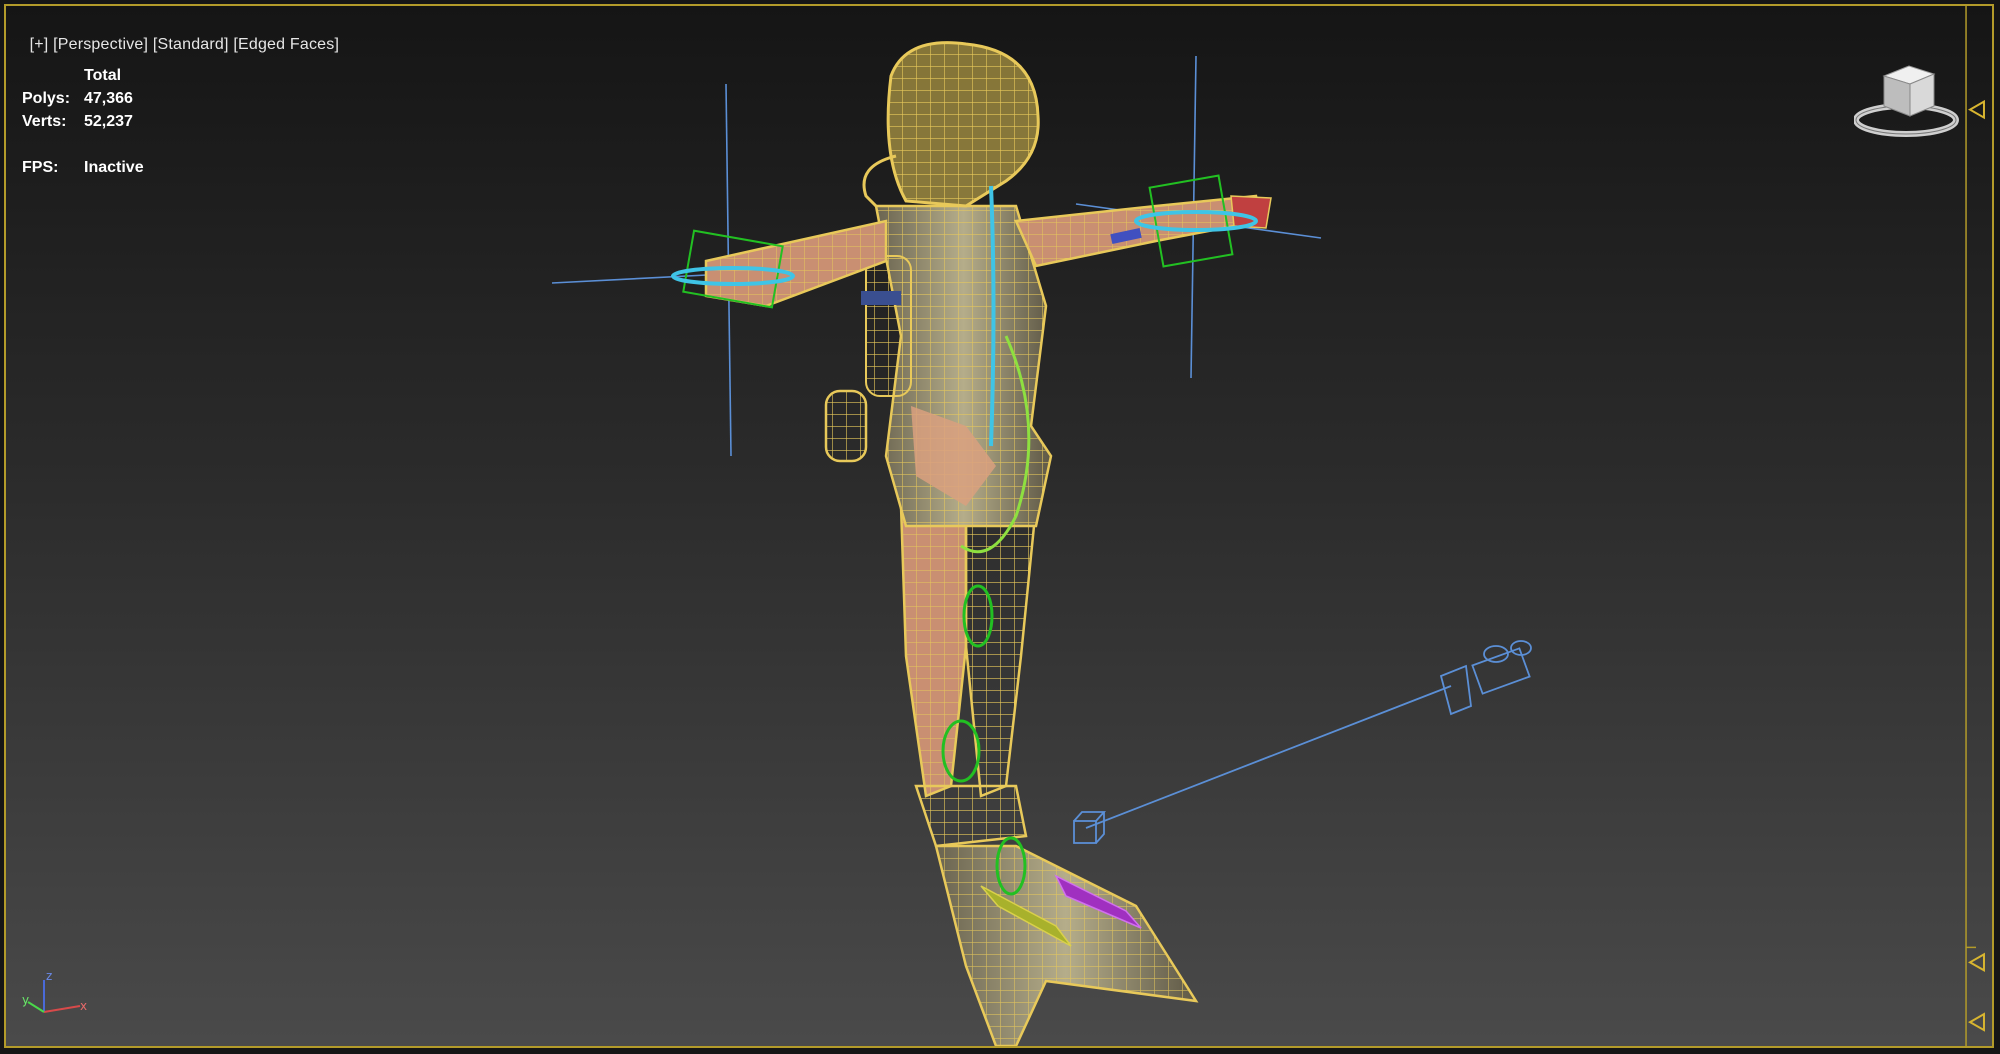 The image size is (2000, 1054). Describe the element at coordinates (46, 98) in the screenshot. I see `polys-label: Polys:` at that location.